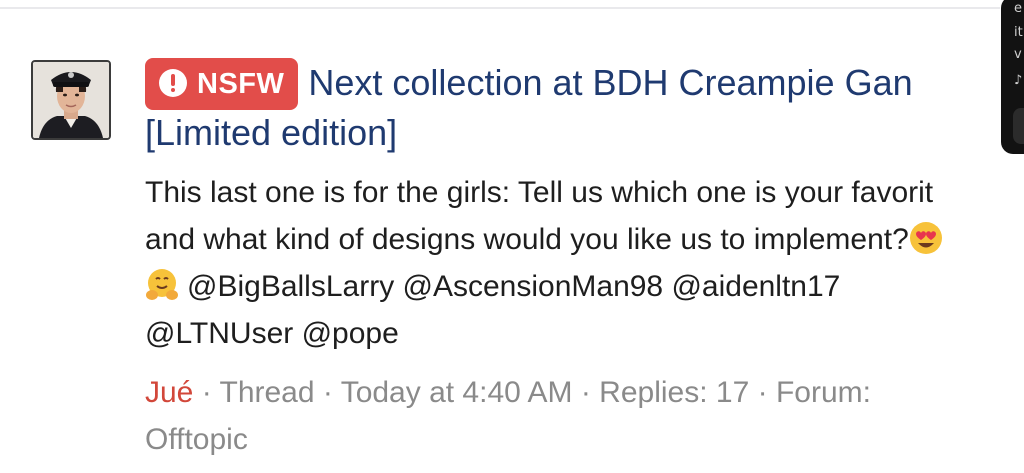 The image size is (1024, 473). Describe the element at coordinates (162, 285) in the screenshot. I see `hugging-face-emoji-icon` at that location.